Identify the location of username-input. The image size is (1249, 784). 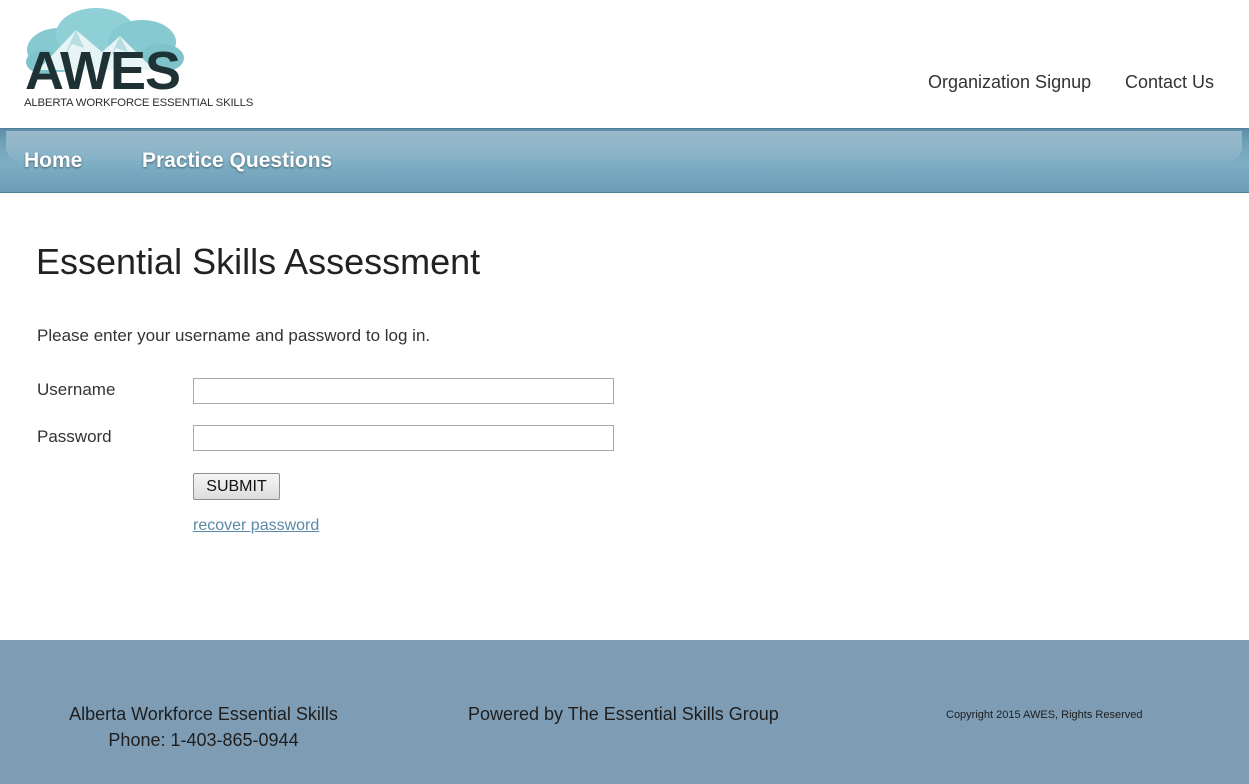
(403, 391).